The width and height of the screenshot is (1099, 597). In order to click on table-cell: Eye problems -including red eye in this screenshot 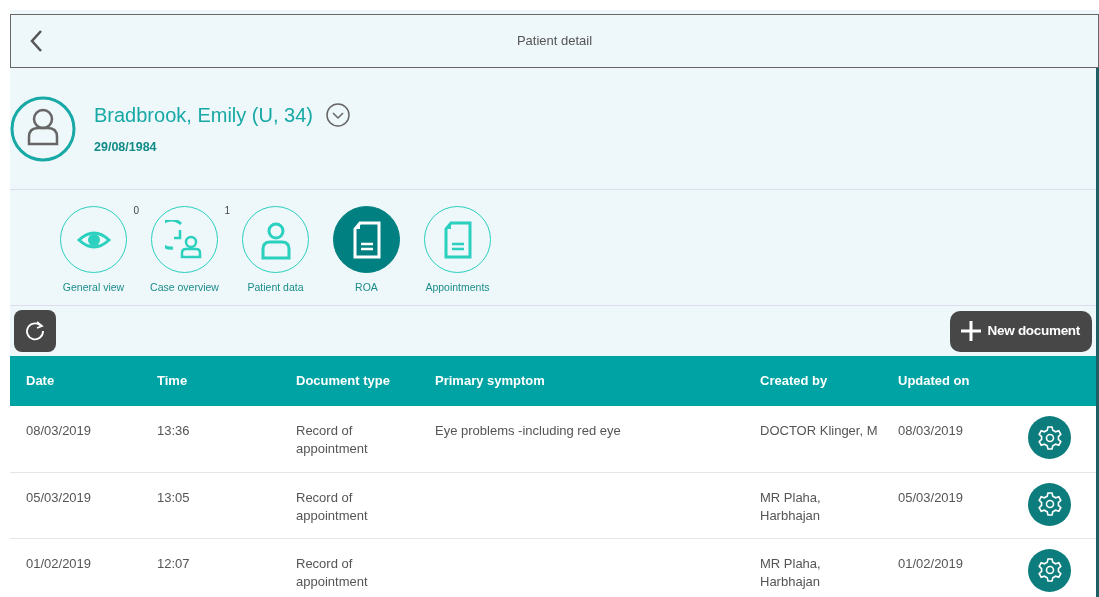, I will do `click(528, 431)`.